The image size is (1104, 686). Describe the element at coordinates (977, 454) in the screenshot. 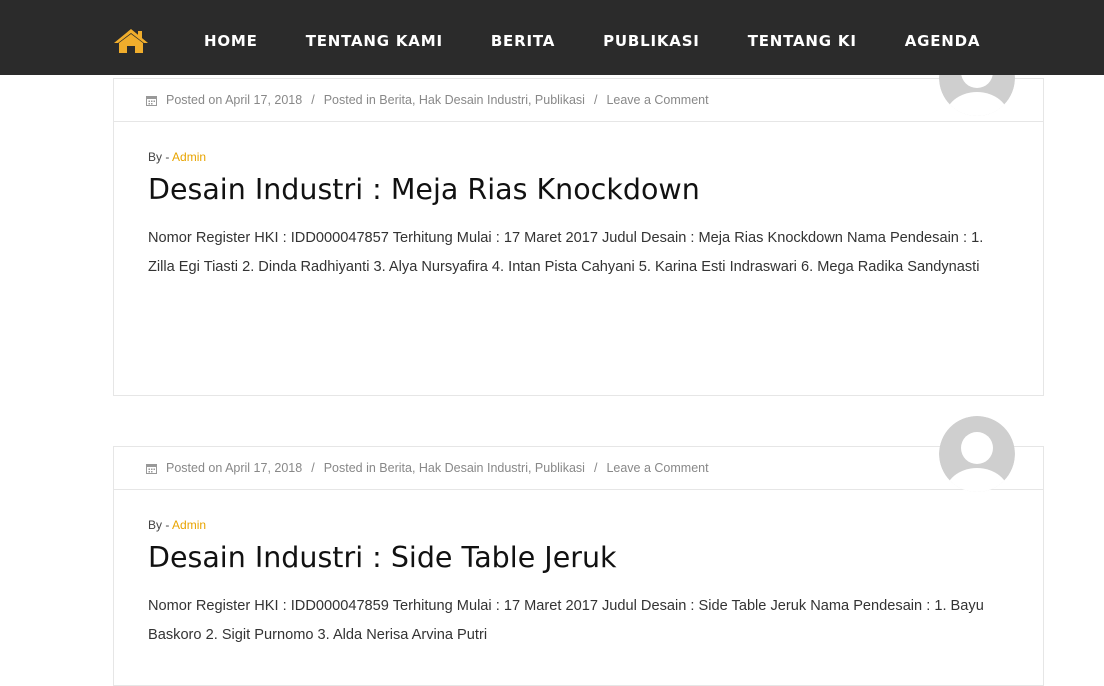

I see `avatar-icon` at that location.